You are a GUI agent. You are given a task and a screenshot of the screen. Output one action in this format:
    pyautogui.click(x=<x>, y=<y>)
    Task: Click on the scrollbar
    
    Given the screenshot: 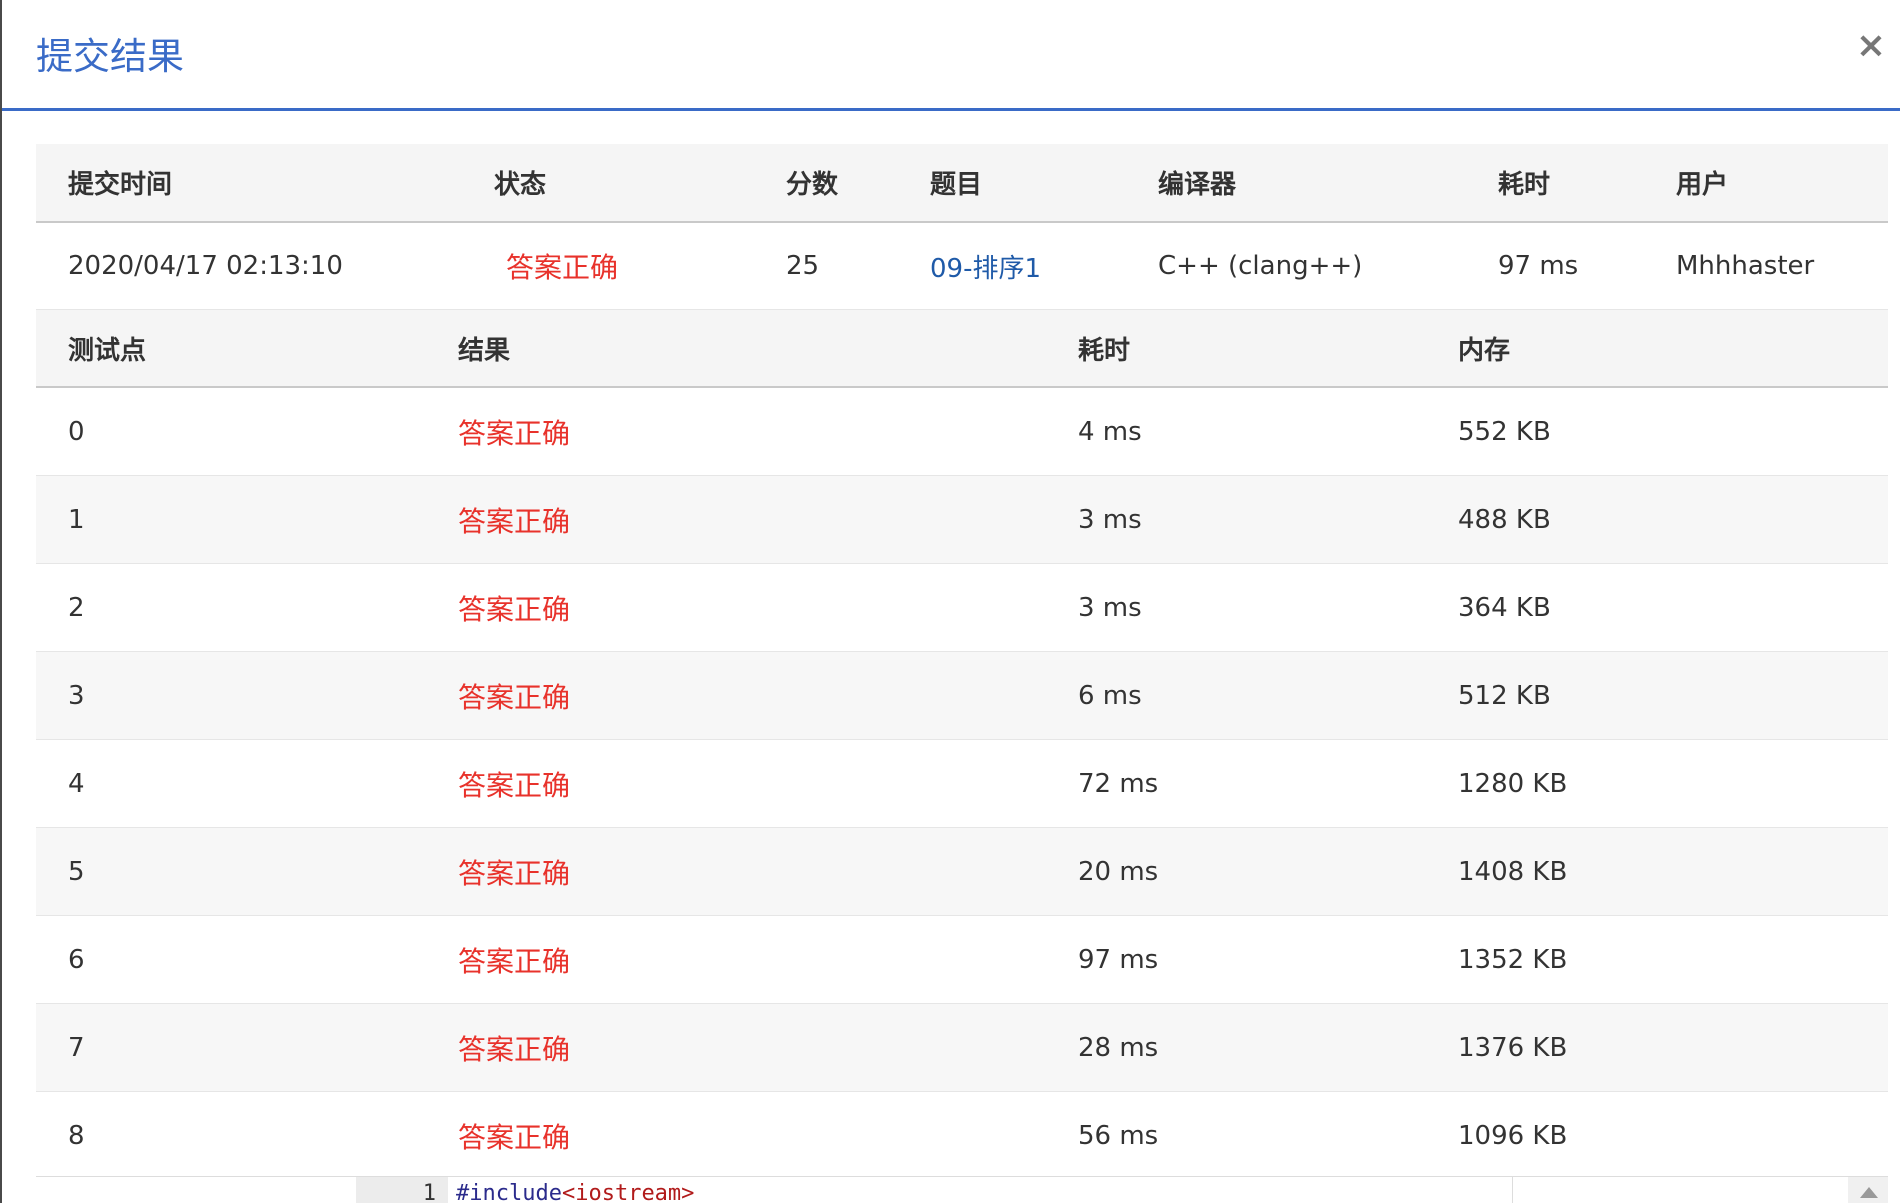 What is the action you would take?
    pyautogui.click(x=1868, y=1190)
    